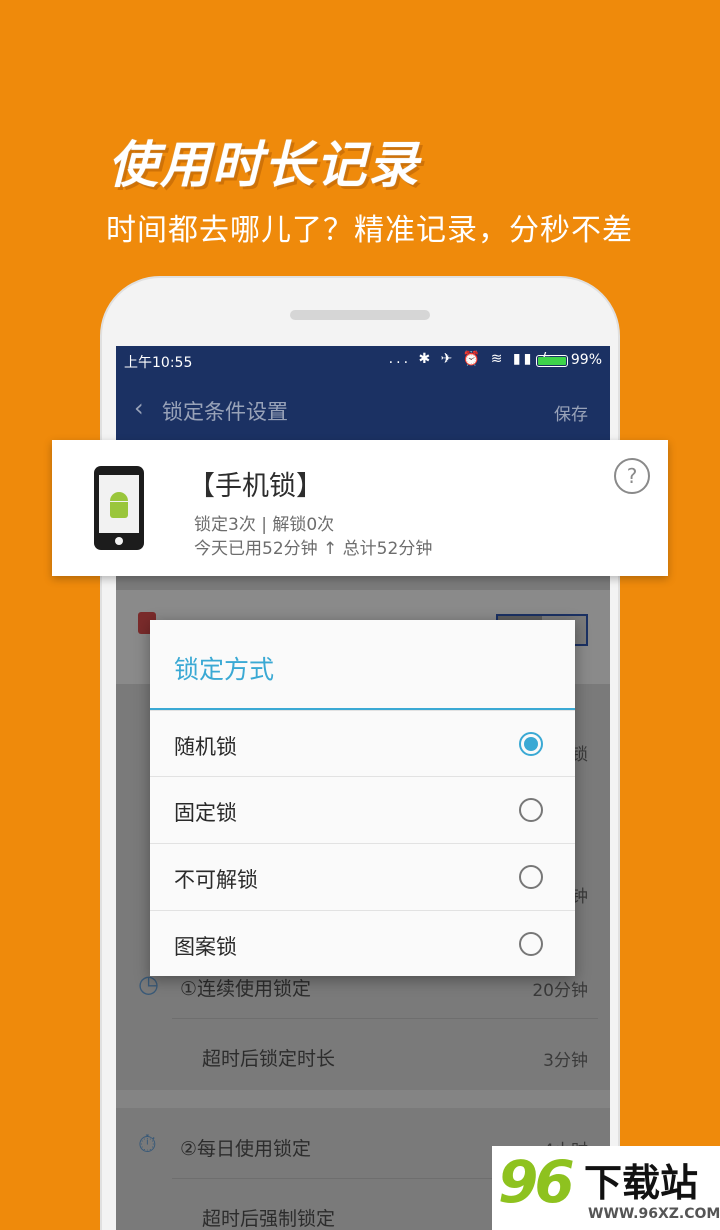 The image size is (720, 1230). I want to click on divider, so click(385, 1018).